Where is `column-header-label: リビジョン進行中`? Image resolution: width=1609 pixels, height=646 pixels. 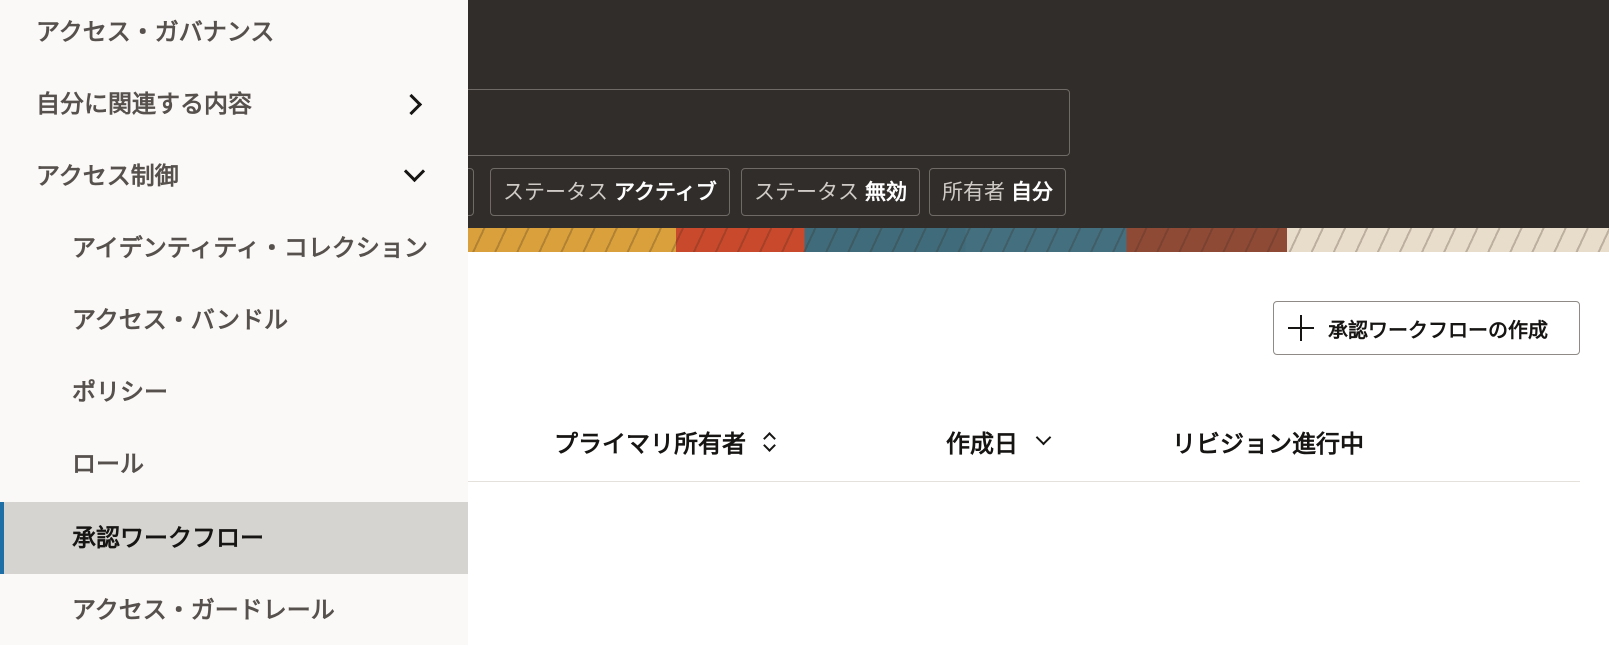
column-header-label: リビジョン進行中 is located at coordinates (1268, 444).